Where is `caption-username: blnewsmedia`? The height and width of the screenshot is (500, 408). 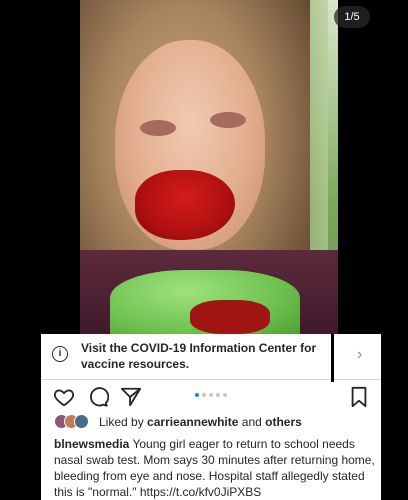 caption-username: blnewsmedia is located at coordinates (91, 444).